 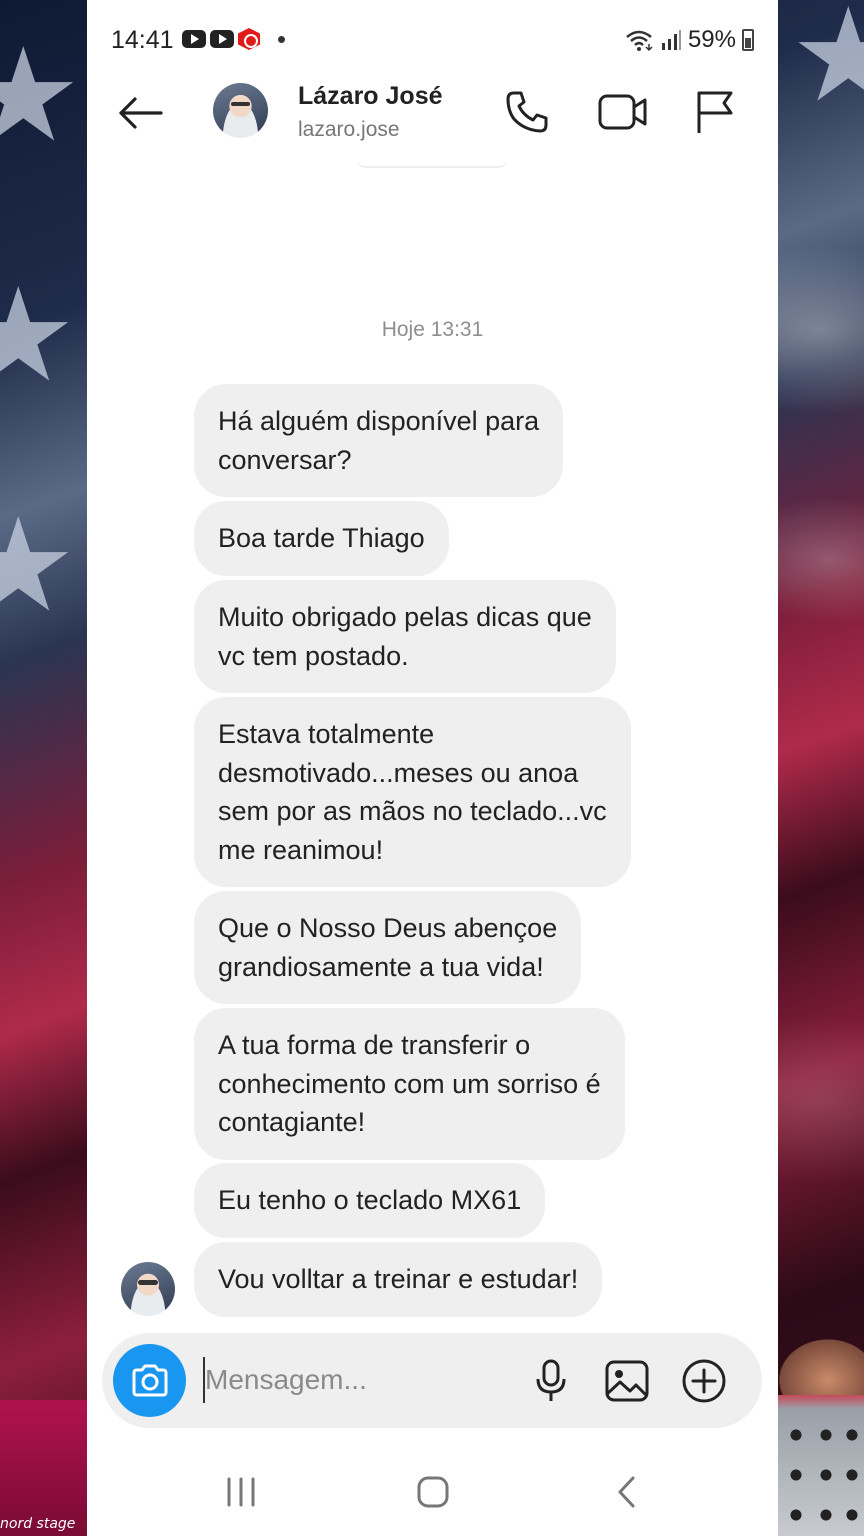 I want to click on chat-header: Lázaro José lazaro.jose, so click(x=432, y=122).